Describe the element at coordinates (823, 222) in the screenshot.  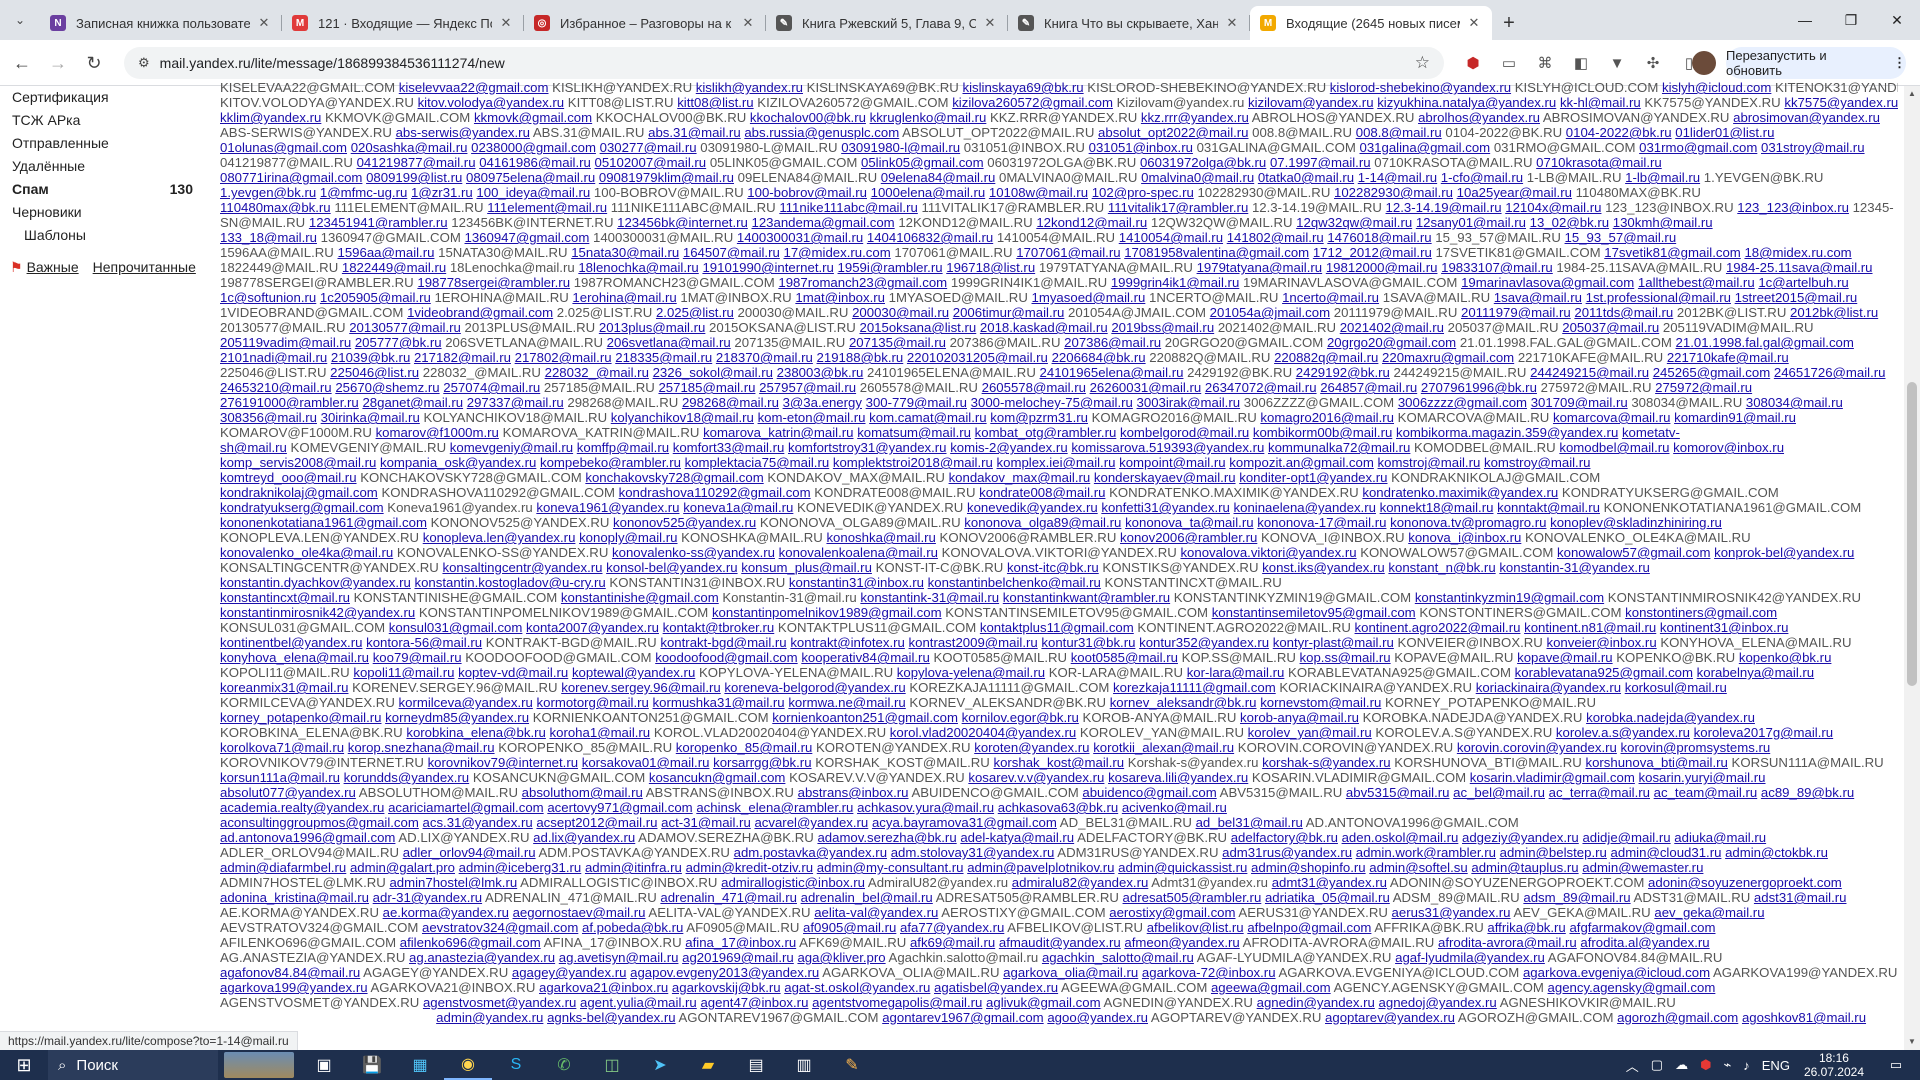
I see `email-link: 123andema@gmail.com` at that location.